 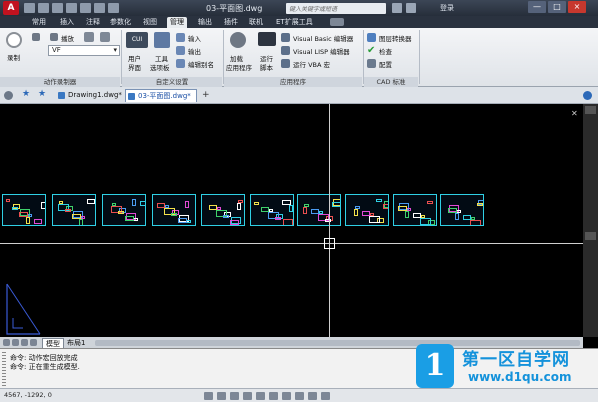 What do you see at coordinates (590, 236) in the screenshot?
I see `scroll-thumb` at bounding box center [590, 236].